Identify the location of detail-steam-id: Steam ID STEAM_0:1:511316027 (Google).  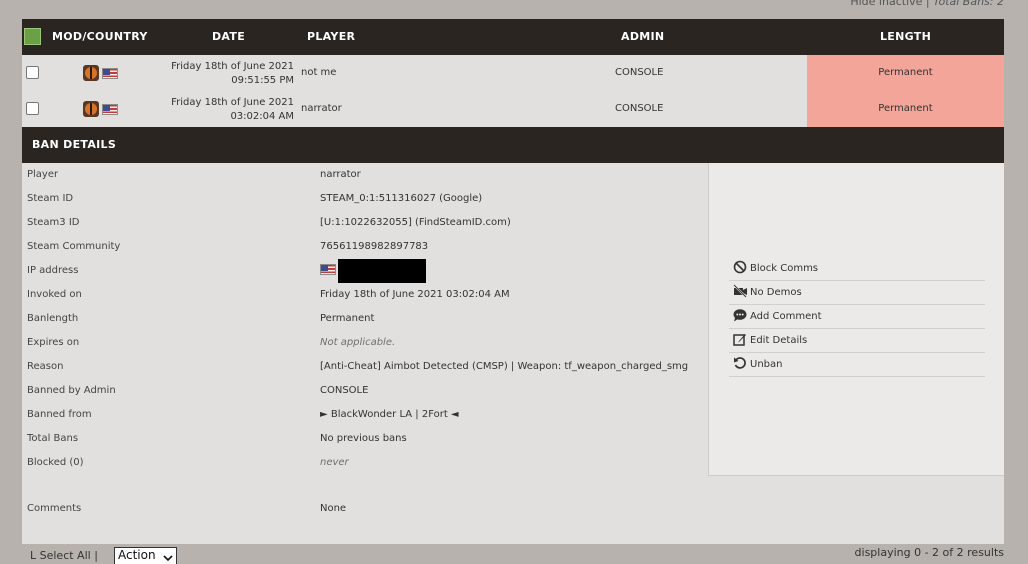
(367, 199).